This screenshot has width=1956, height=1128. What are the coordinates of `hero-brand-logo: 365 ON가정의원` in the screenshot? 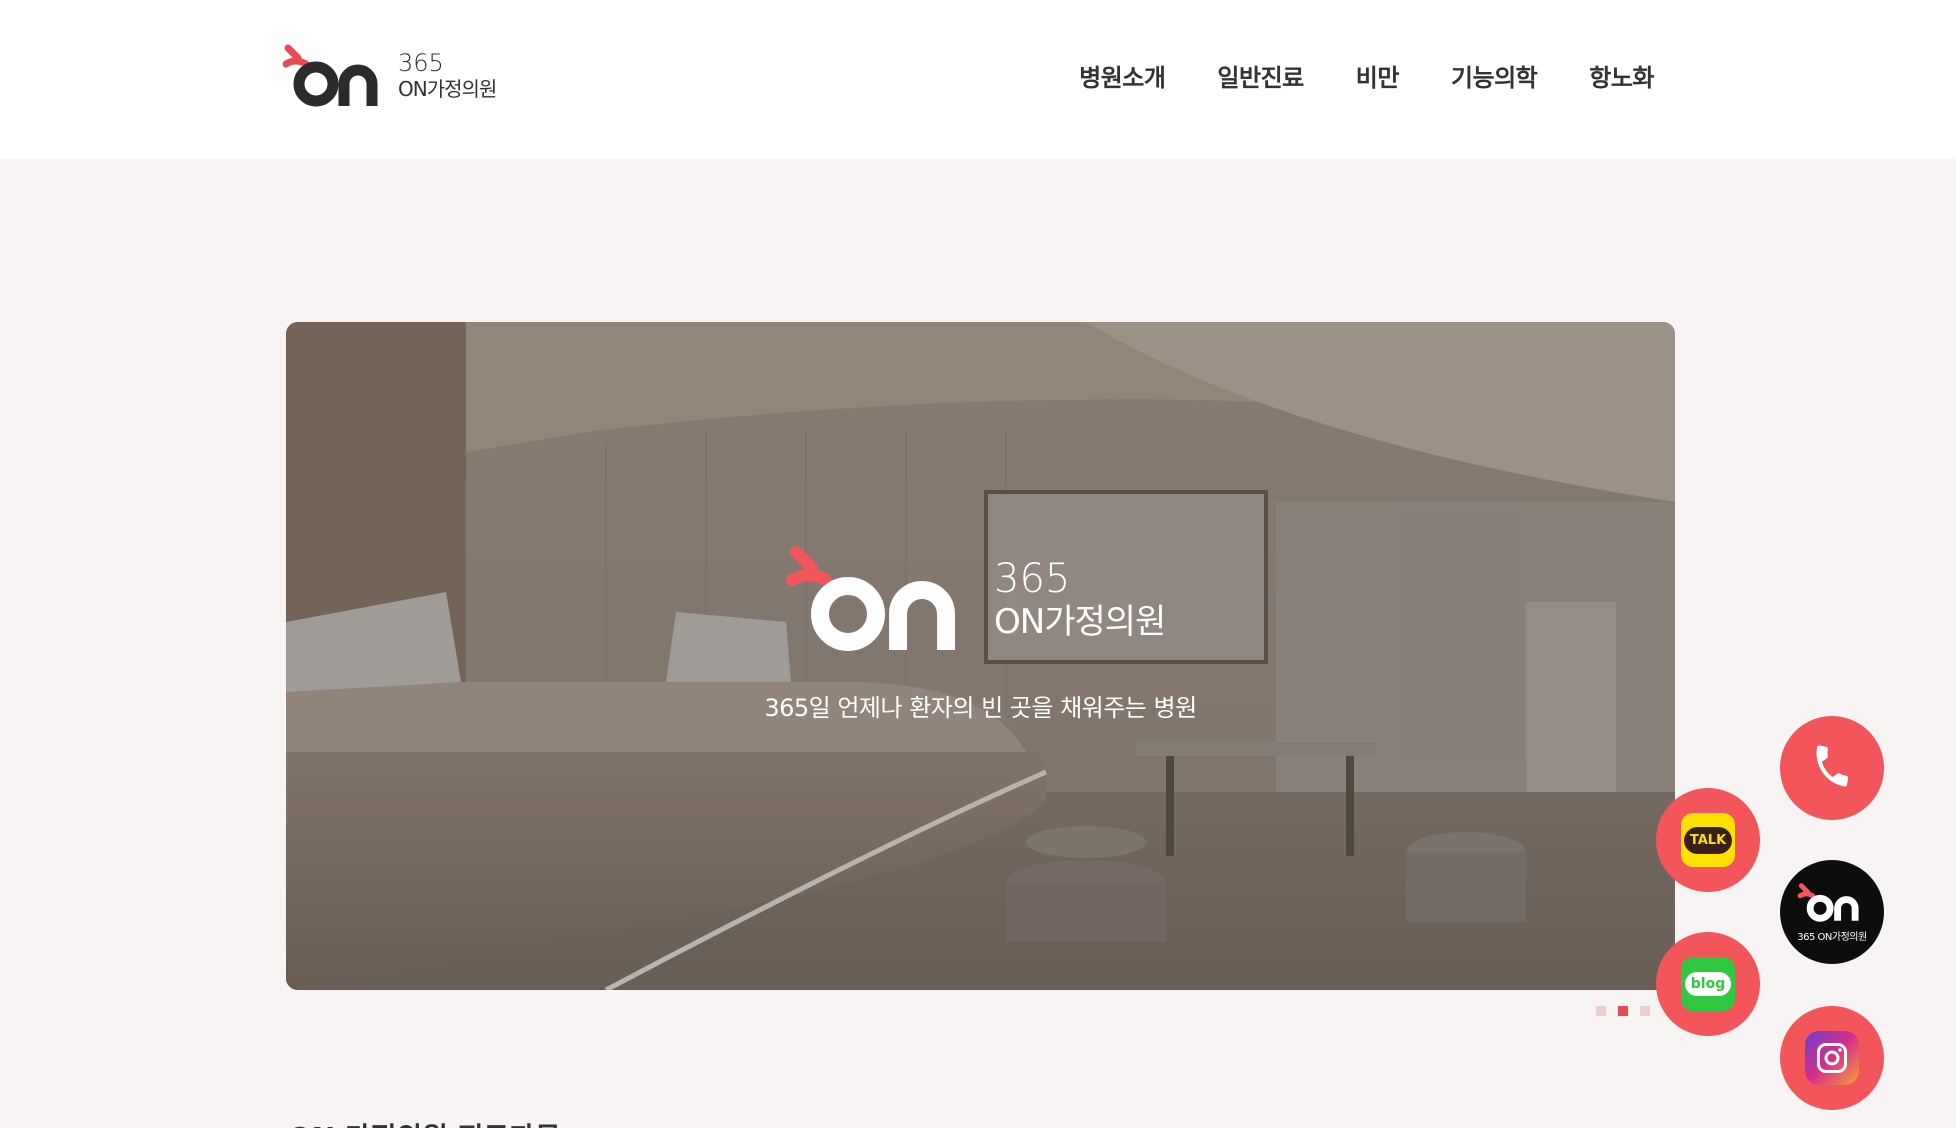 It's located at (996, 599).